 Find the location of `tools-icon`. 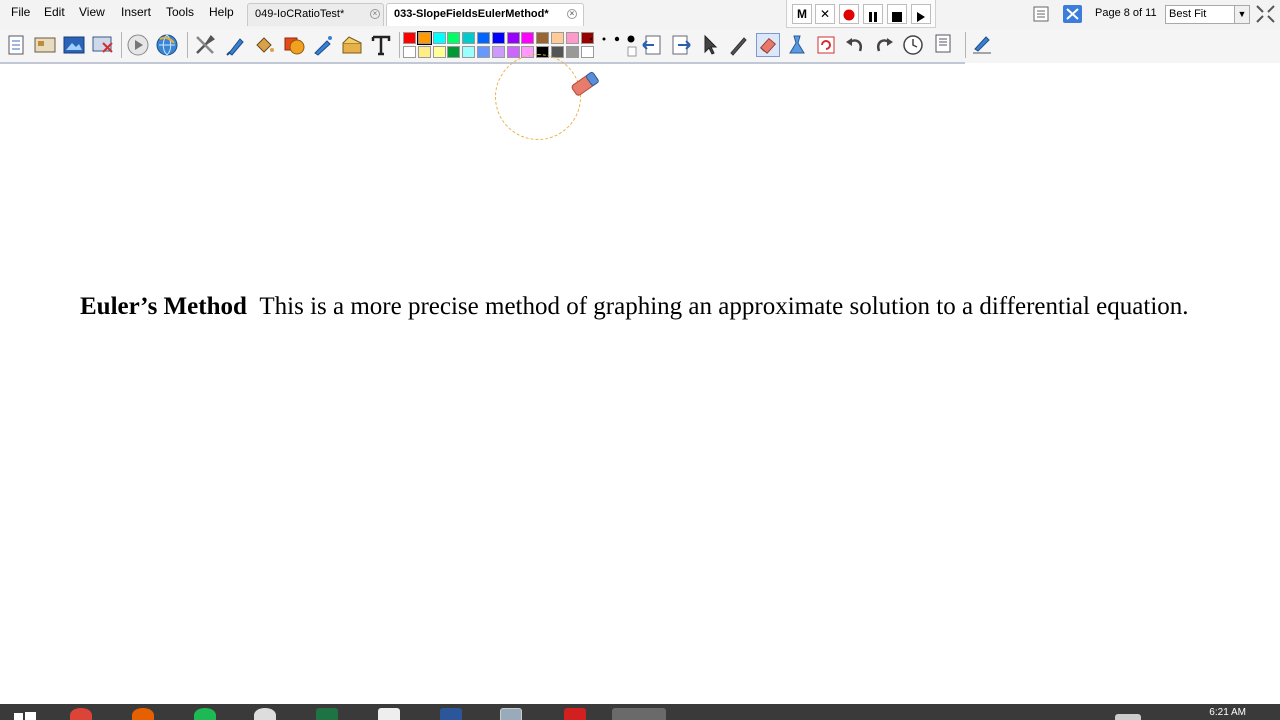

tools-icon is located at coordinates (205, 45).